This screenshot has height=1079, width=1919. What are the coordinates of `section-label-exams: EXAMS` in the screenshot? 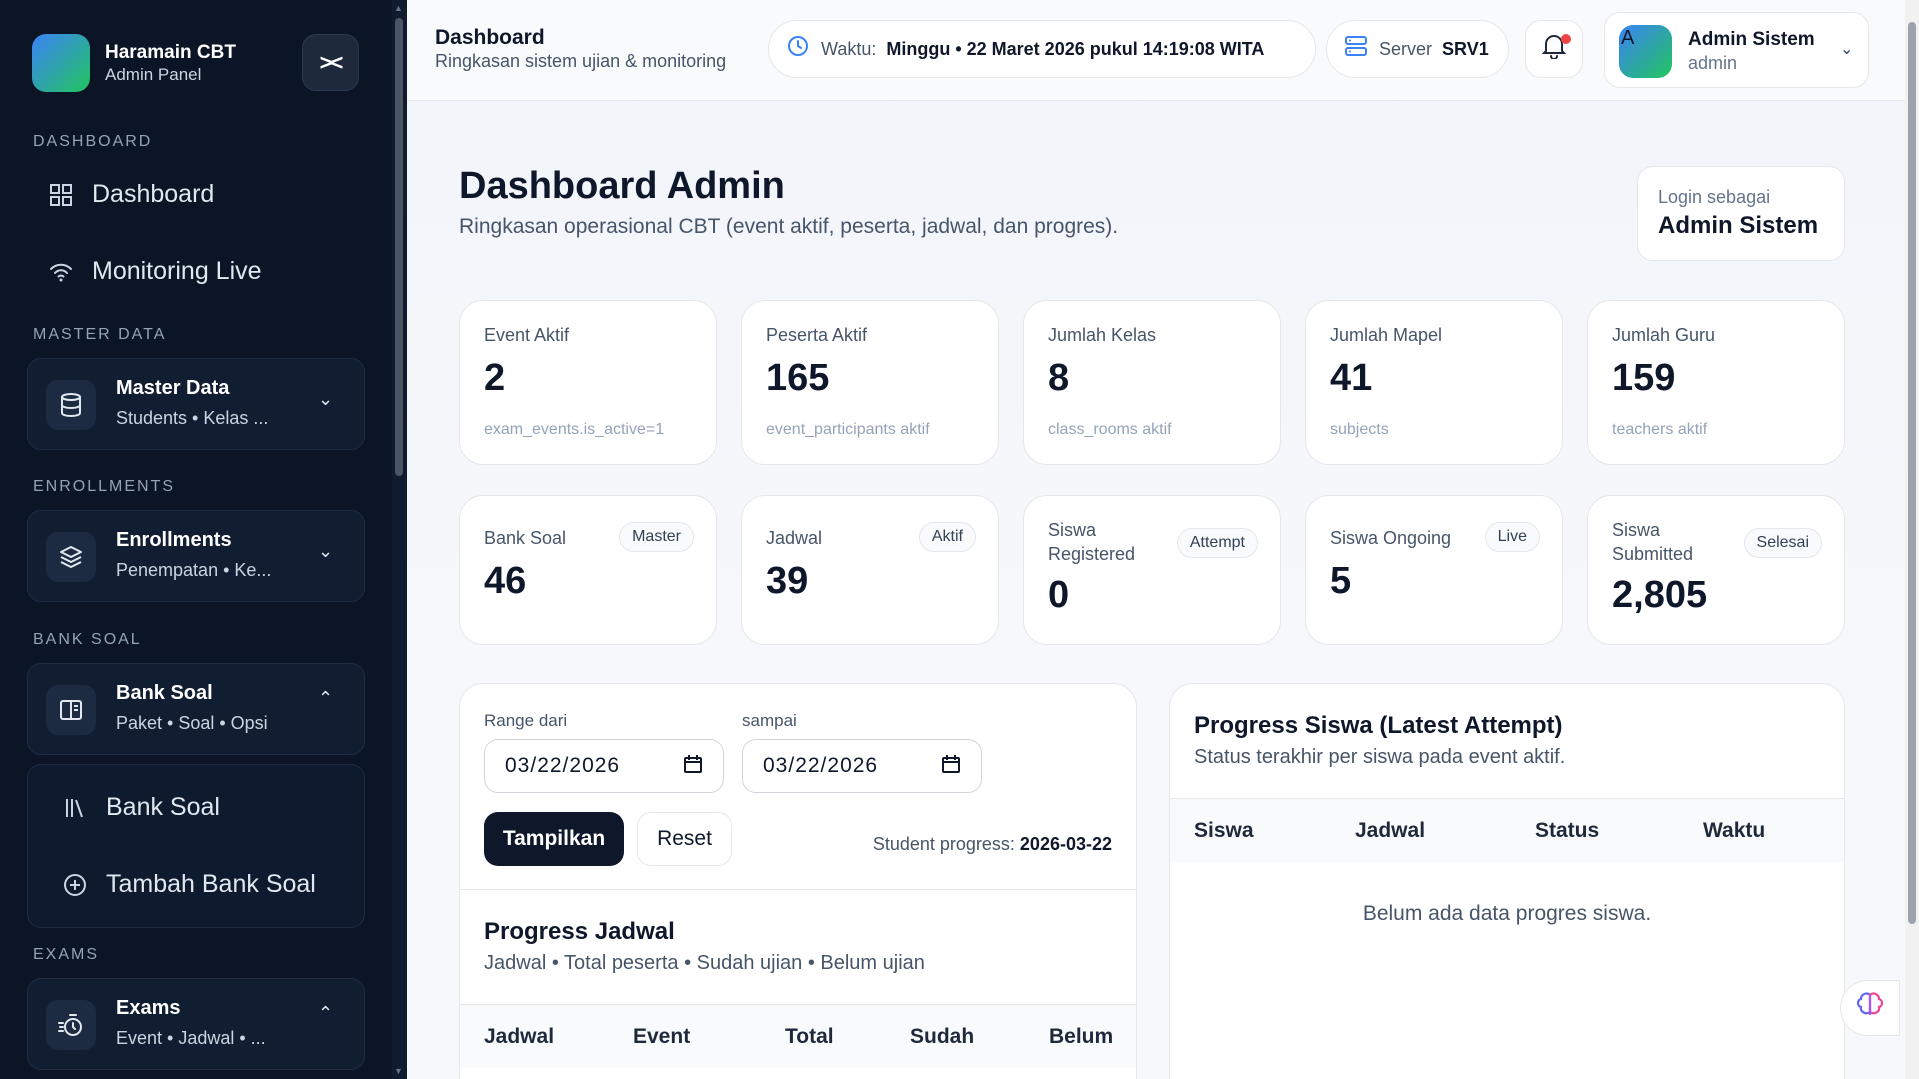 It's located at (66, 954).